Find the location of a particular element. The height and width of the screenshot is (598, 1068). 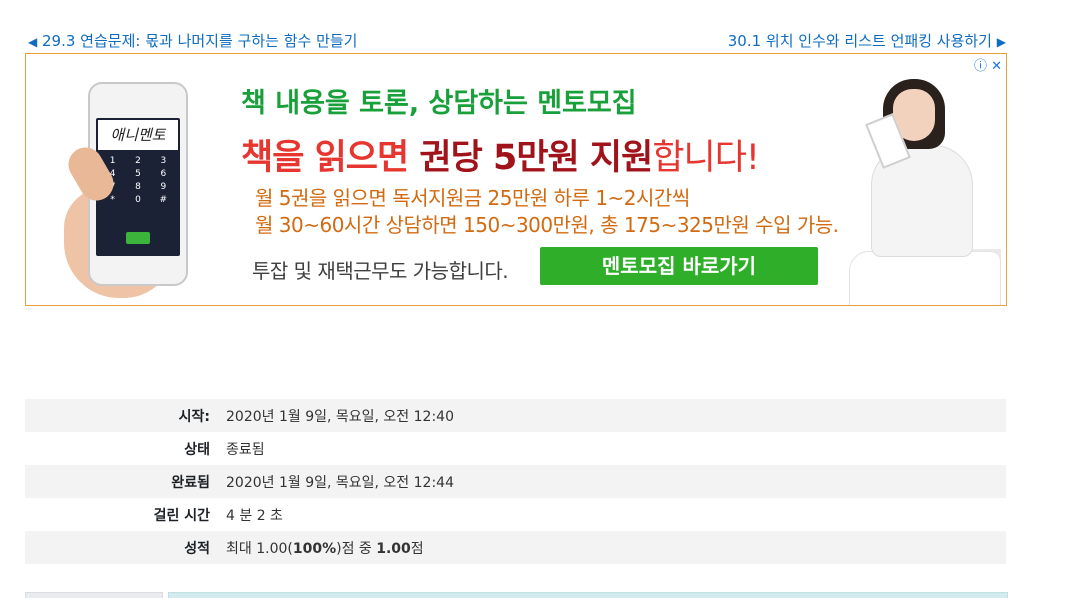

grade-suffix: 점 is located at coordinates (417, 548).